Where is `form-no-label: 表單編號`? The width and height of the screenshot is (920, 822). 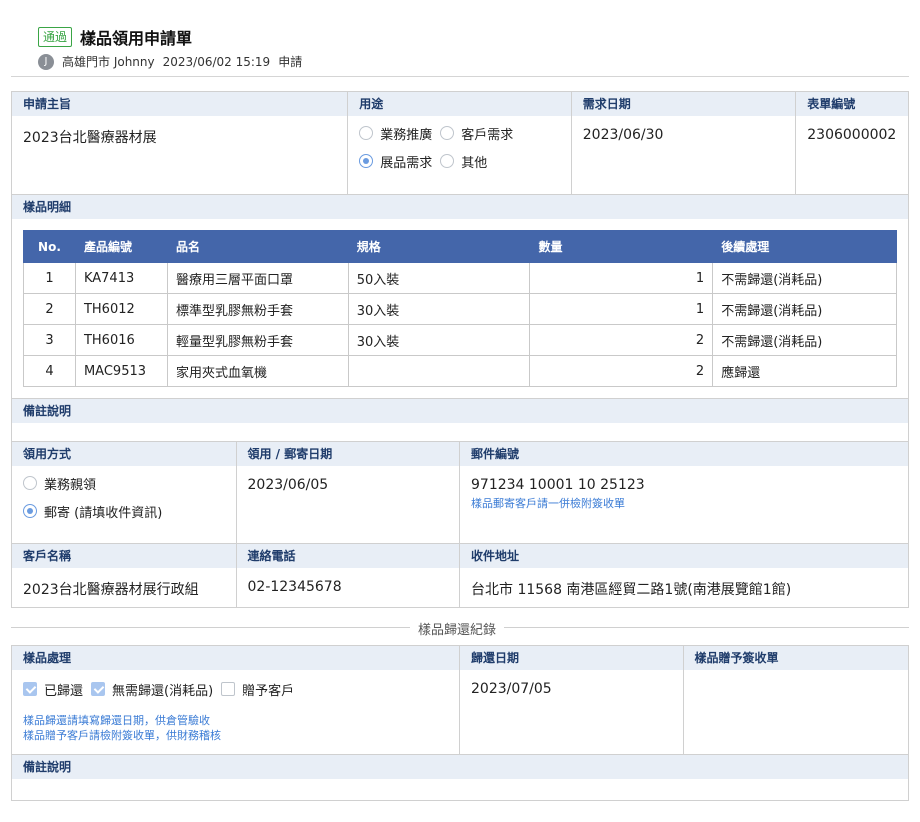 form-no-label: 表單編號 is located at coordinates (852, 104).